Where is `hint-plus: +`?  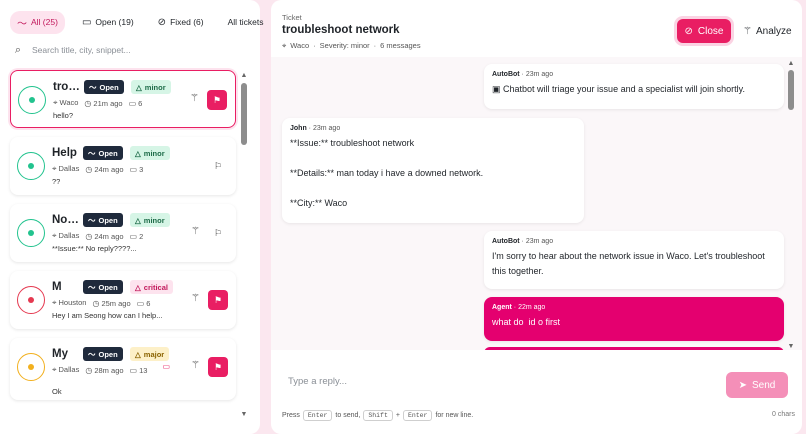
hint-plus: + is located at coordinates (397, 415).